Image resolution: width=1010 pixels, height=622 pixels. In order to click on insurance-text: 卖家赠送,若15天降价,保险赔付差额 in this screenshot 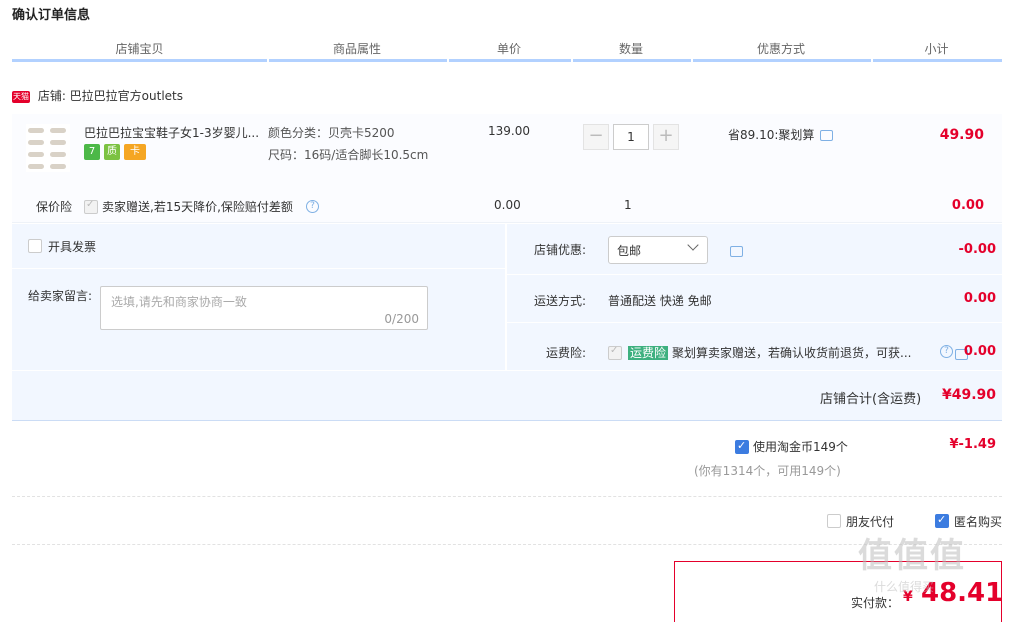, I will do `click(197, 207)`.